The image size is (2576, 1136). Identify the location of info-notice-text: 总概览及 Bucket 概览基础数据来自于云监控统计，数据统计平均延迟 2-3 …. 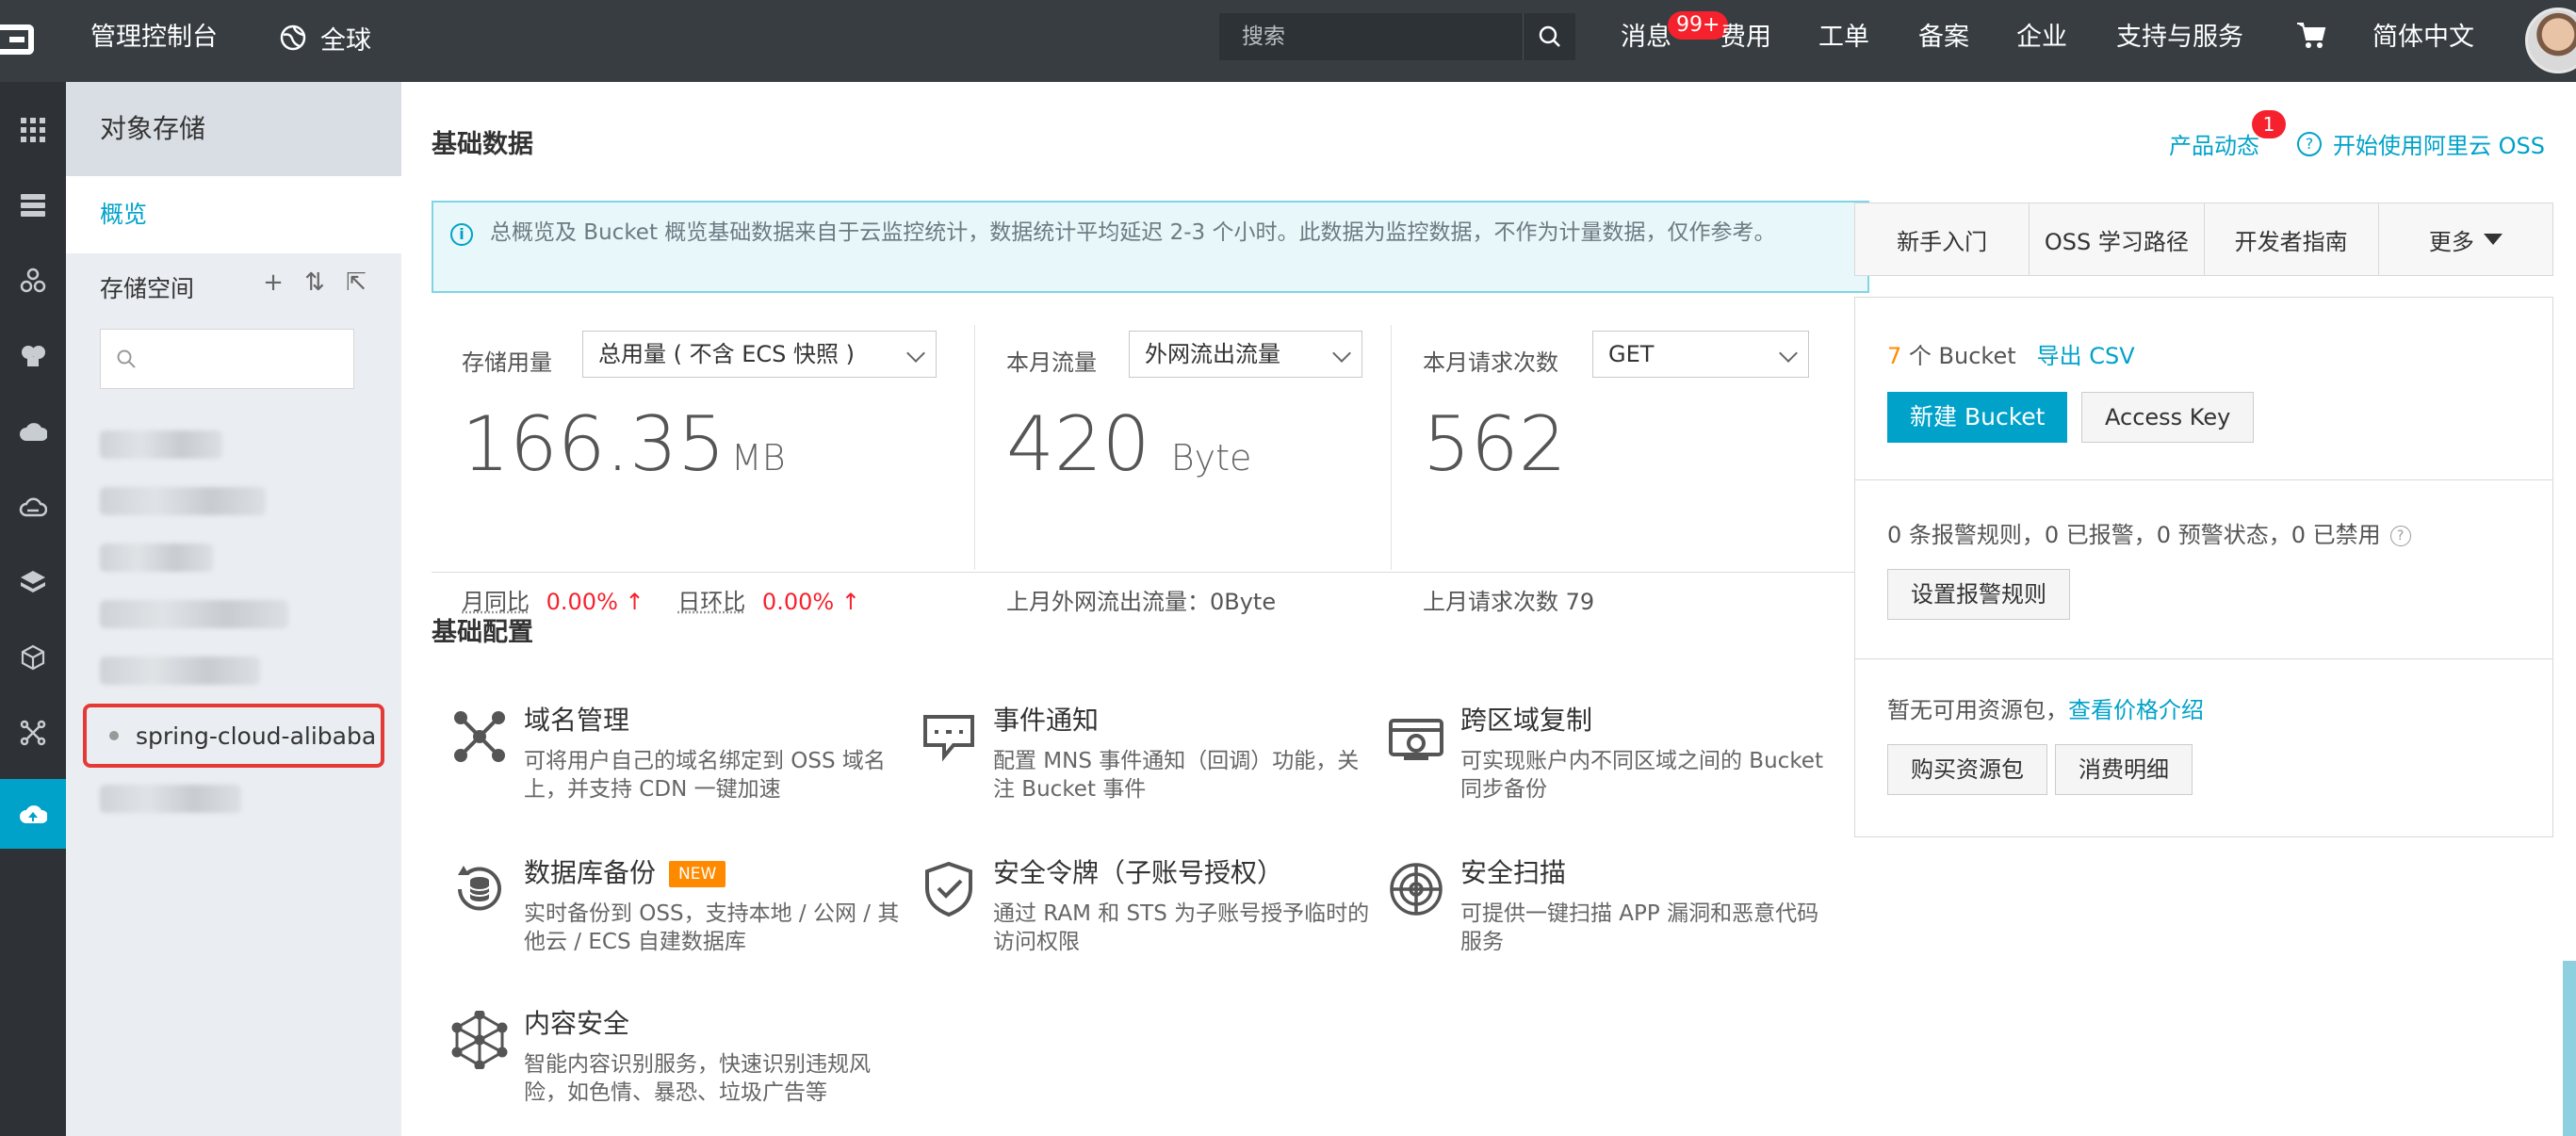
(1133, 233).